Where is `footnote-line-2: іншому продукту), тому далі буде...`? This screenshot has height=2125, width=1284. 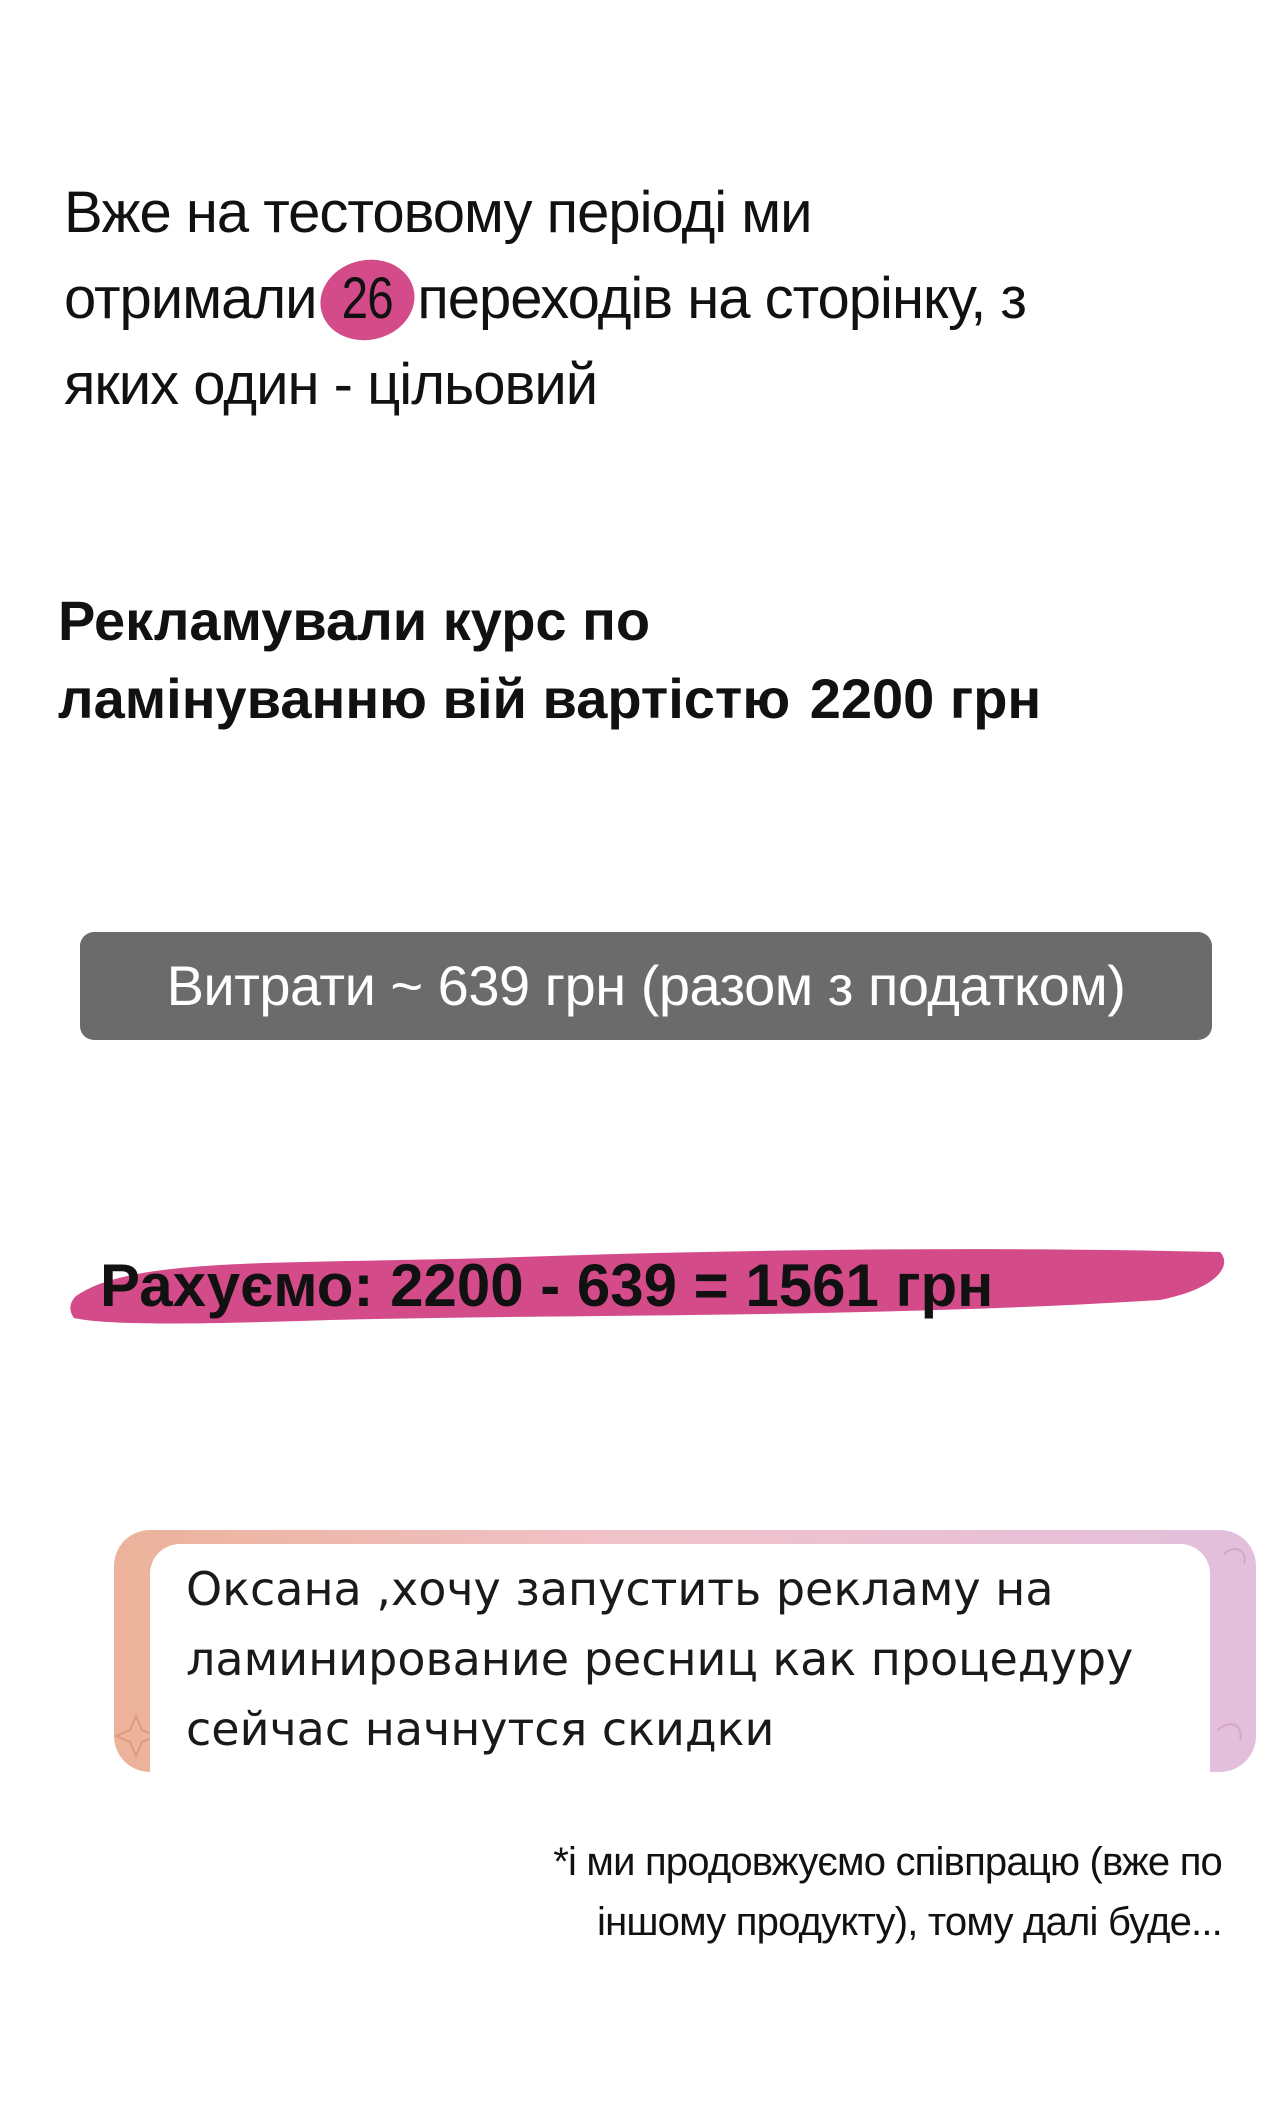
footnote-line-2: іншому продукту), тому далі буде... is located at coordinates (910, 1922).